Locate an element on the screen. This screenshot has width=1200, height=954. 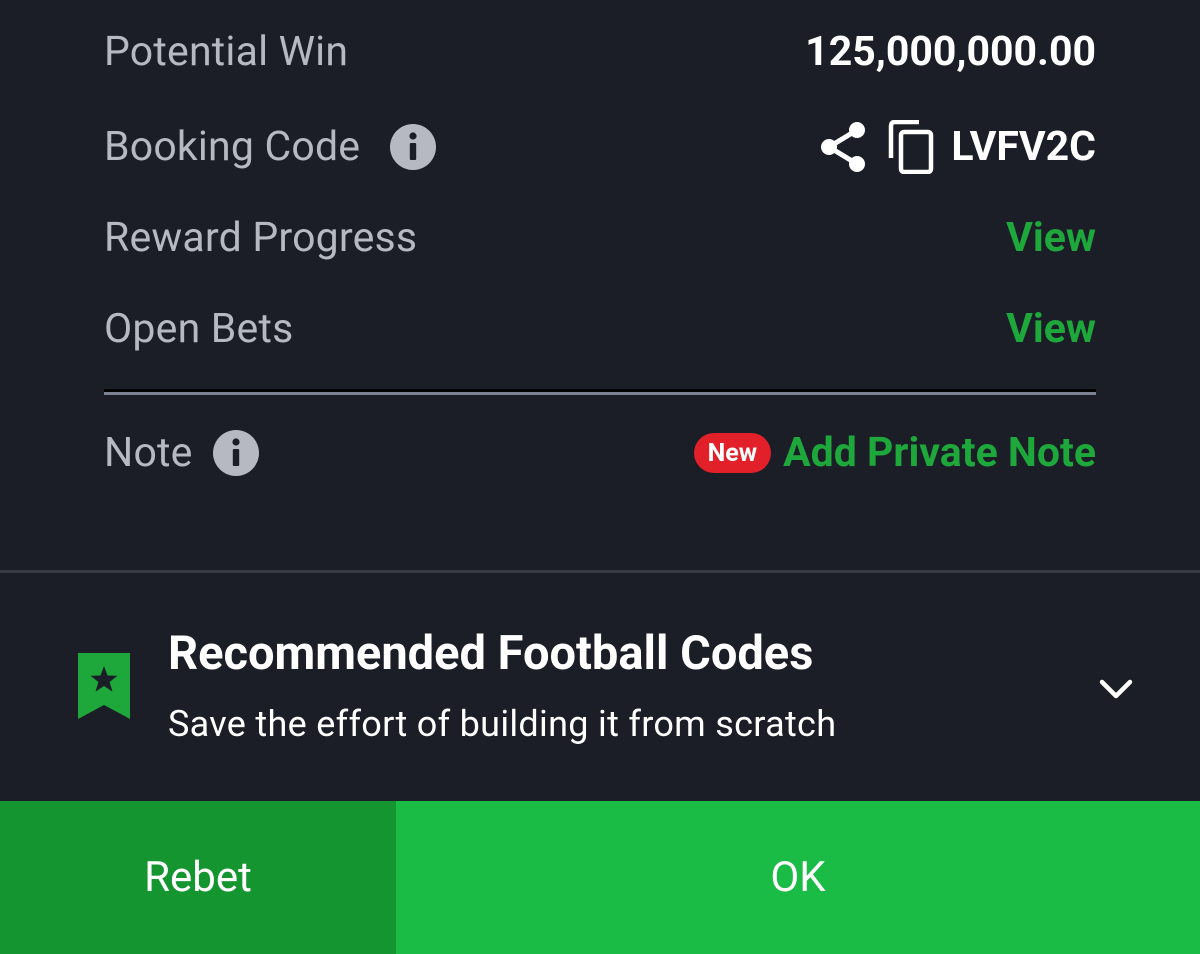
reward-progress-row: Reward Progress View is located at coordinates (600, 238).